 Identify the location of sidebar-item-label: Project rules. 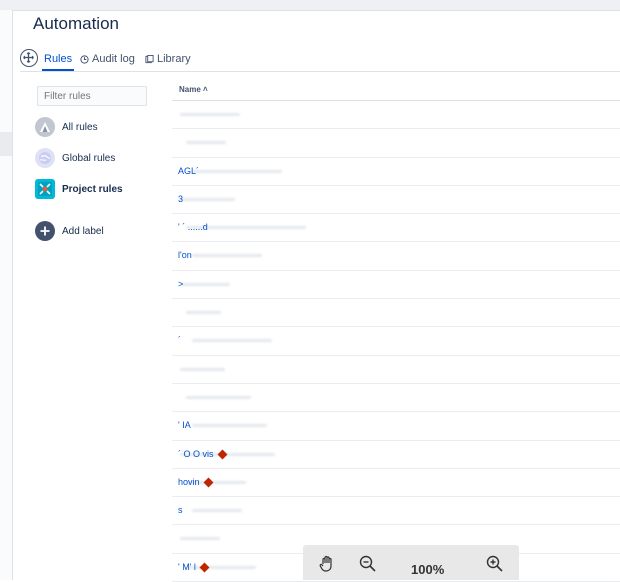
(92, 189).